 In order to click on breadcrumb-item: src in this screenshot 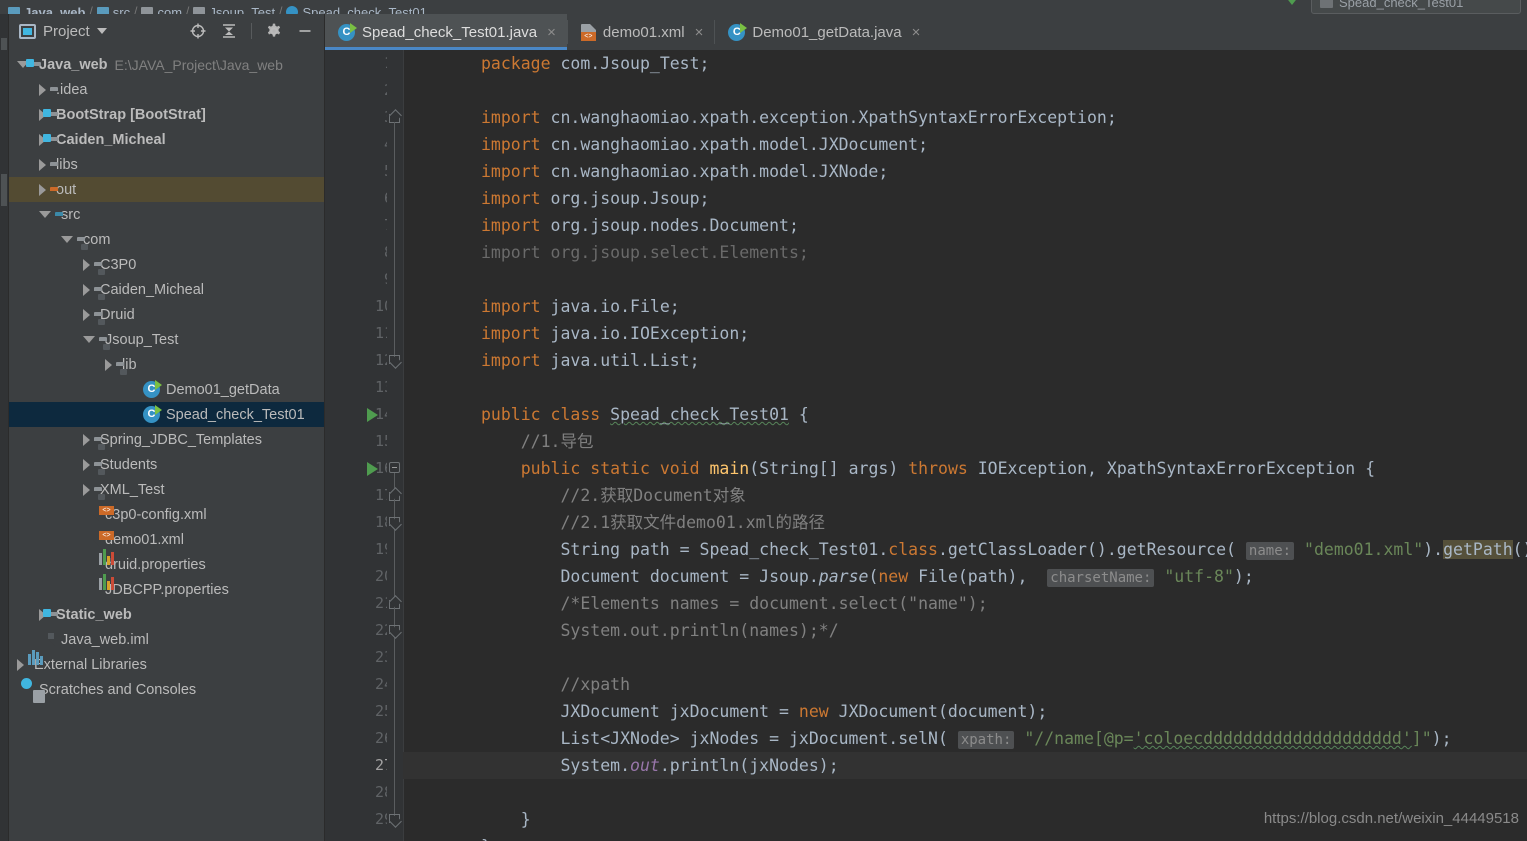, I will do `click(113, 7)`.